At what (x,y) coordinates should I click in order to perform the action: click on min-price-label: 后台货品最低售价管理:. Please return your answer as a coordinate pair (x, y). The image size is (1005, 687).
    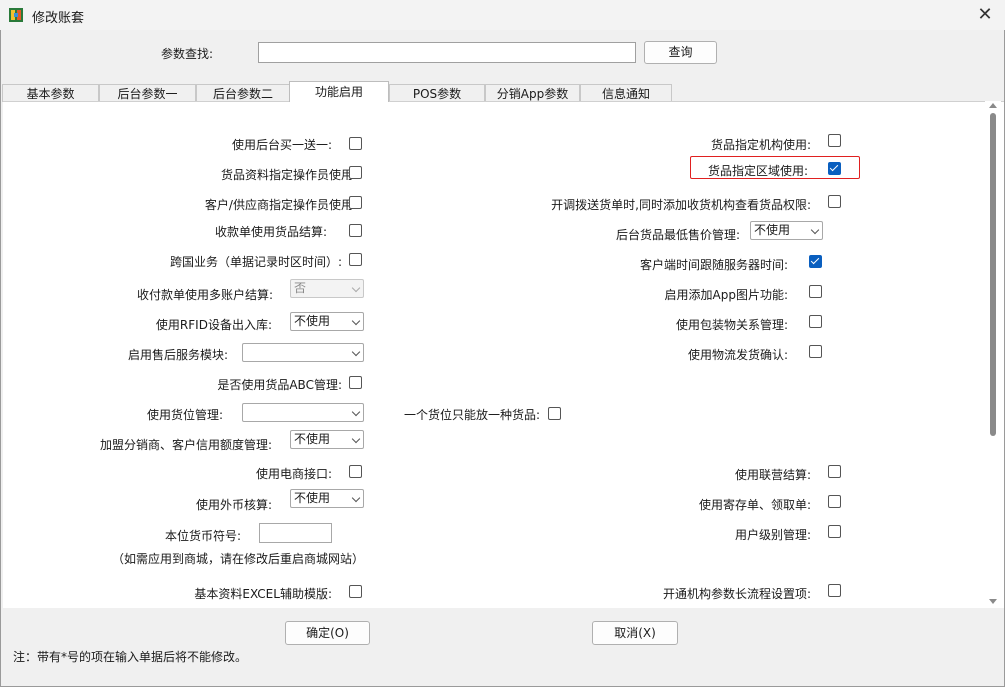
    Looking at the image, I should click on (677, 235).